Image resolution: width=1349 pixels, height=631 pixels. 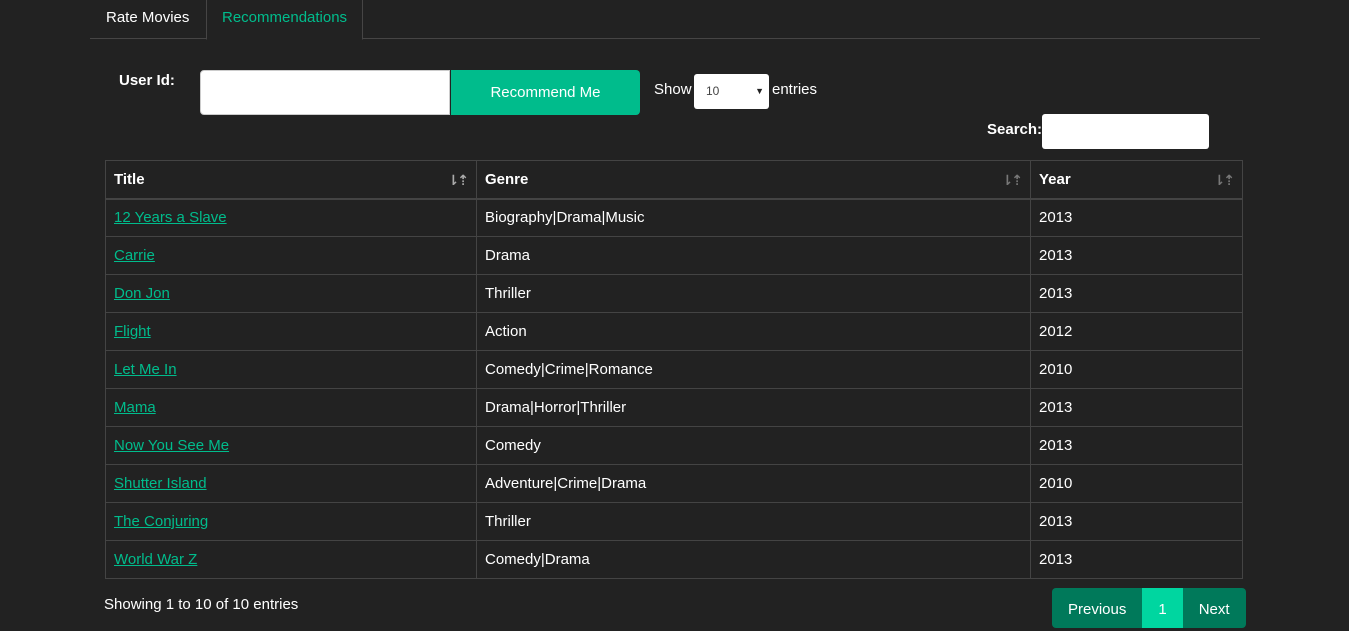 What do you see at coordinates (291, 180) in the screenshot?
I see `column-header-title: Title ⇂⇡` at bounding box center [291, 180].